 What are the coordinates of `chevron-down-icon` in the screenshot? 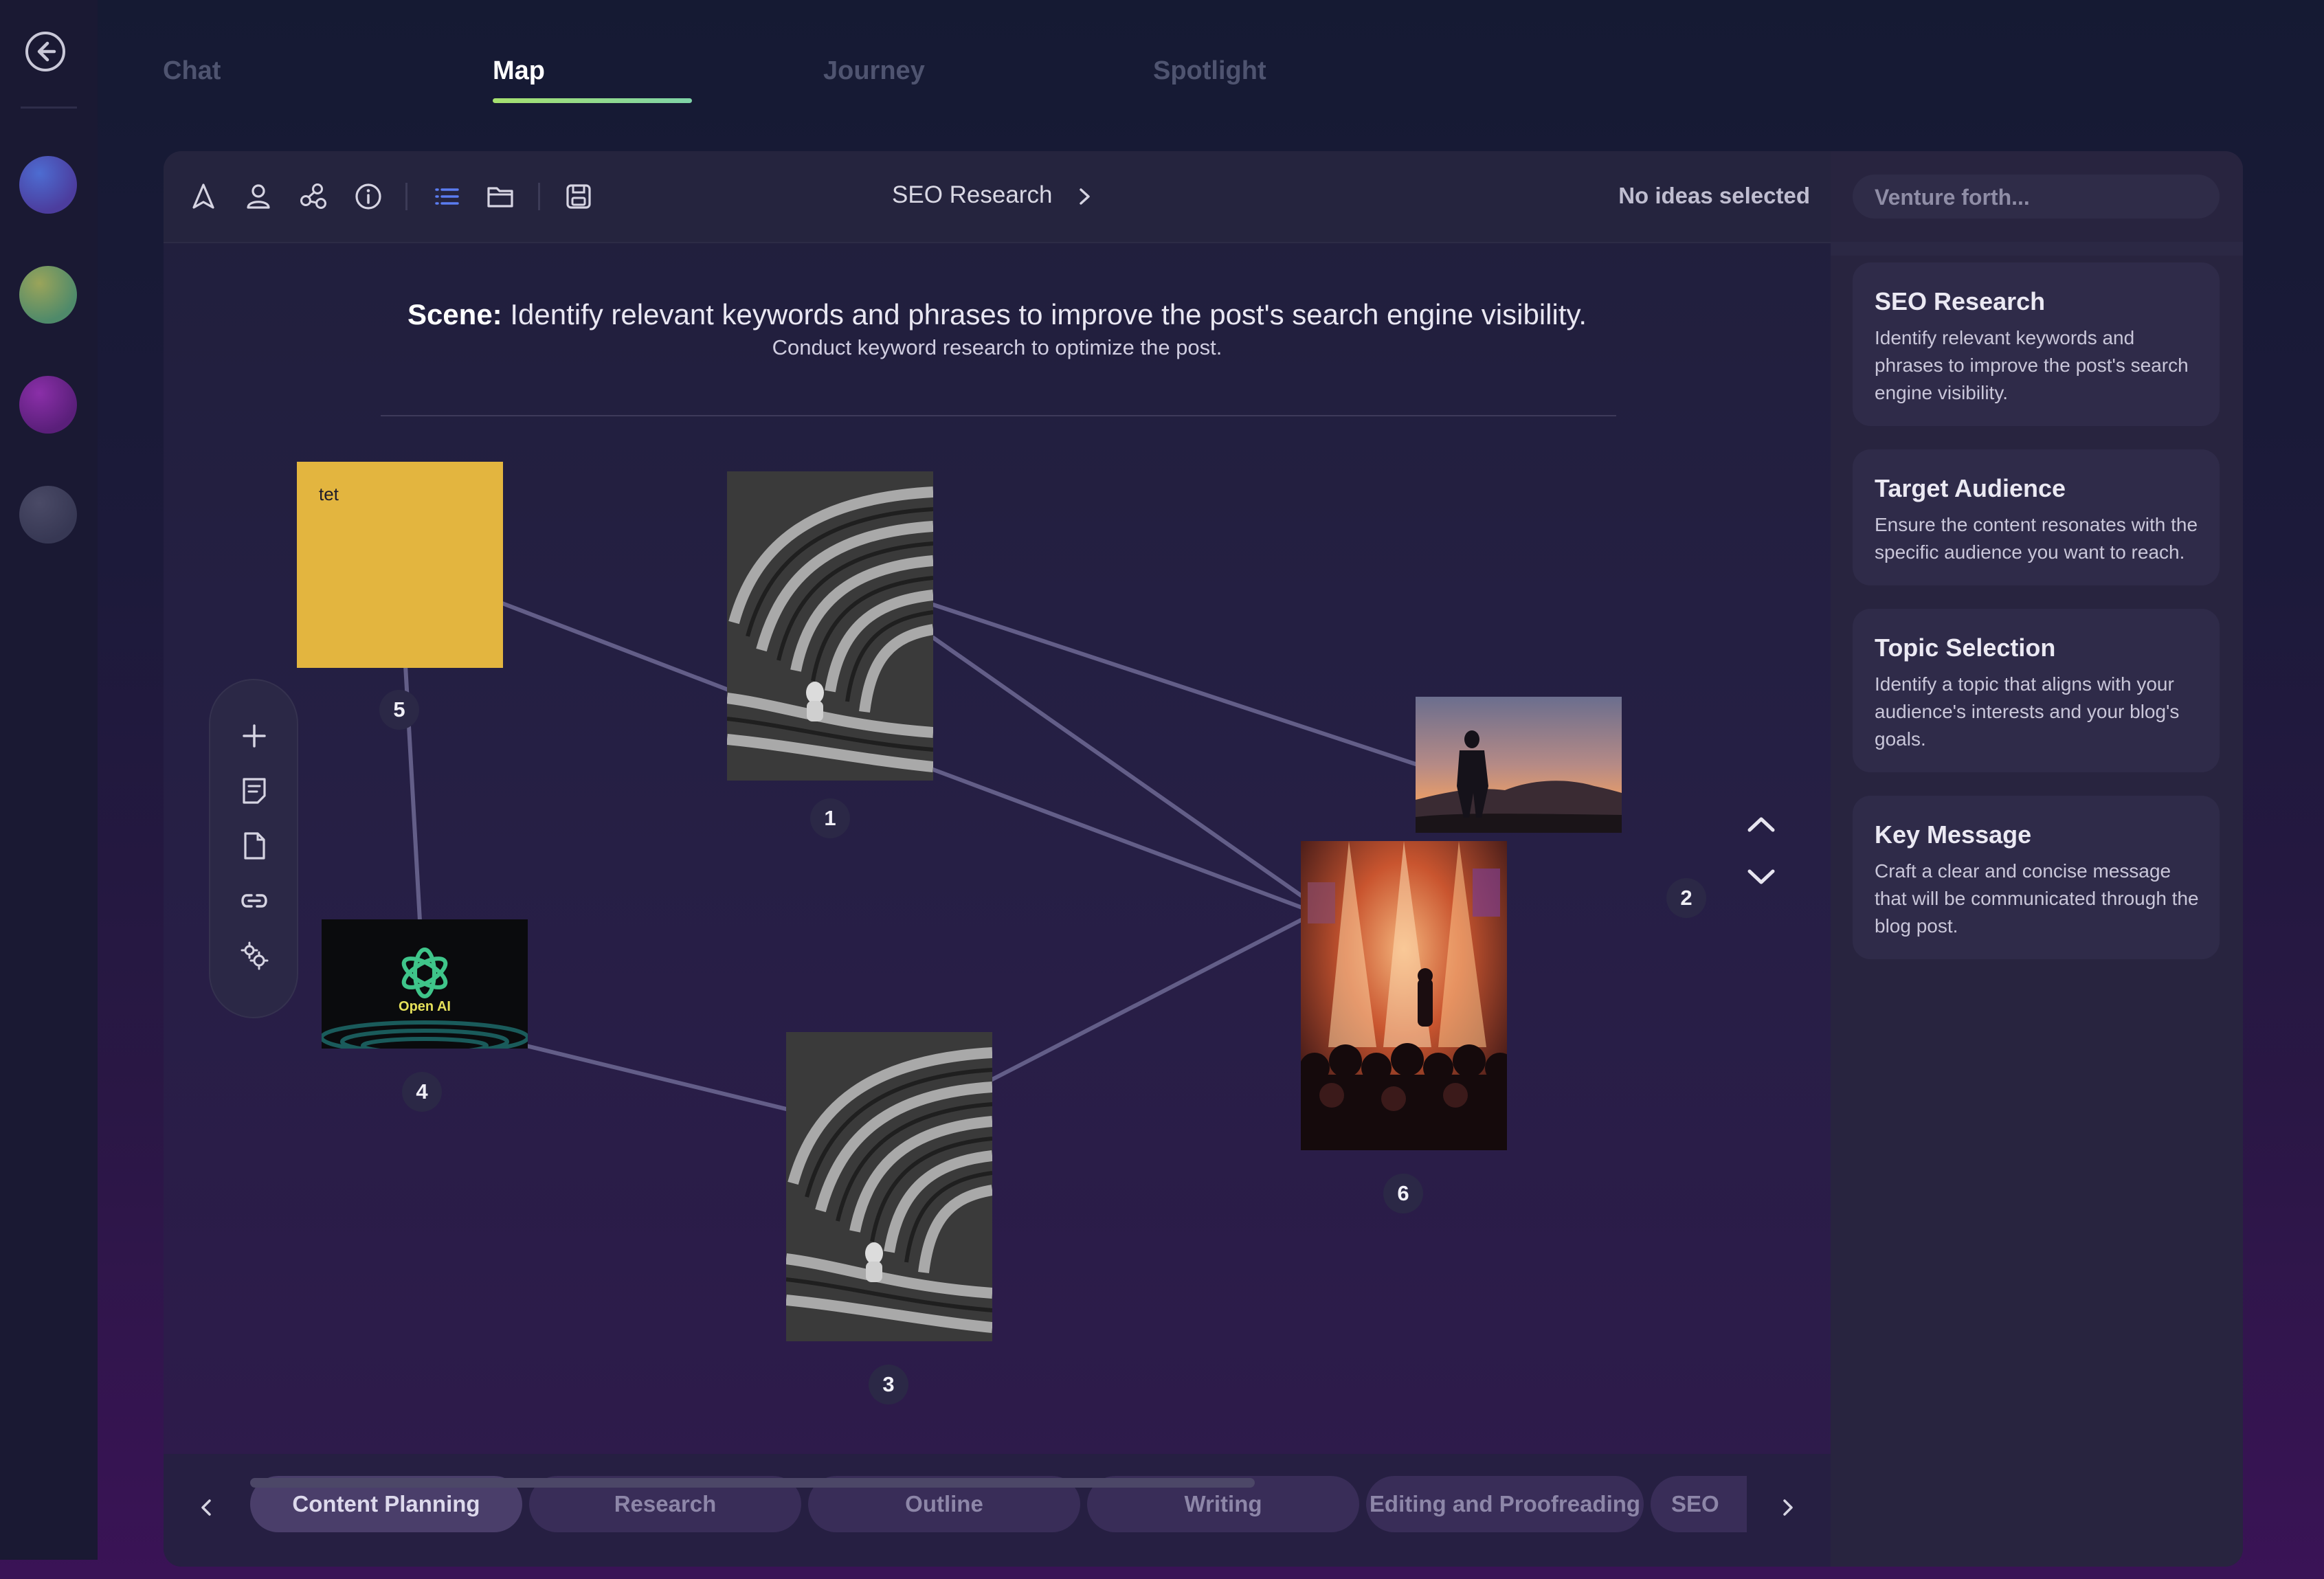 It's located at (1761, 877).